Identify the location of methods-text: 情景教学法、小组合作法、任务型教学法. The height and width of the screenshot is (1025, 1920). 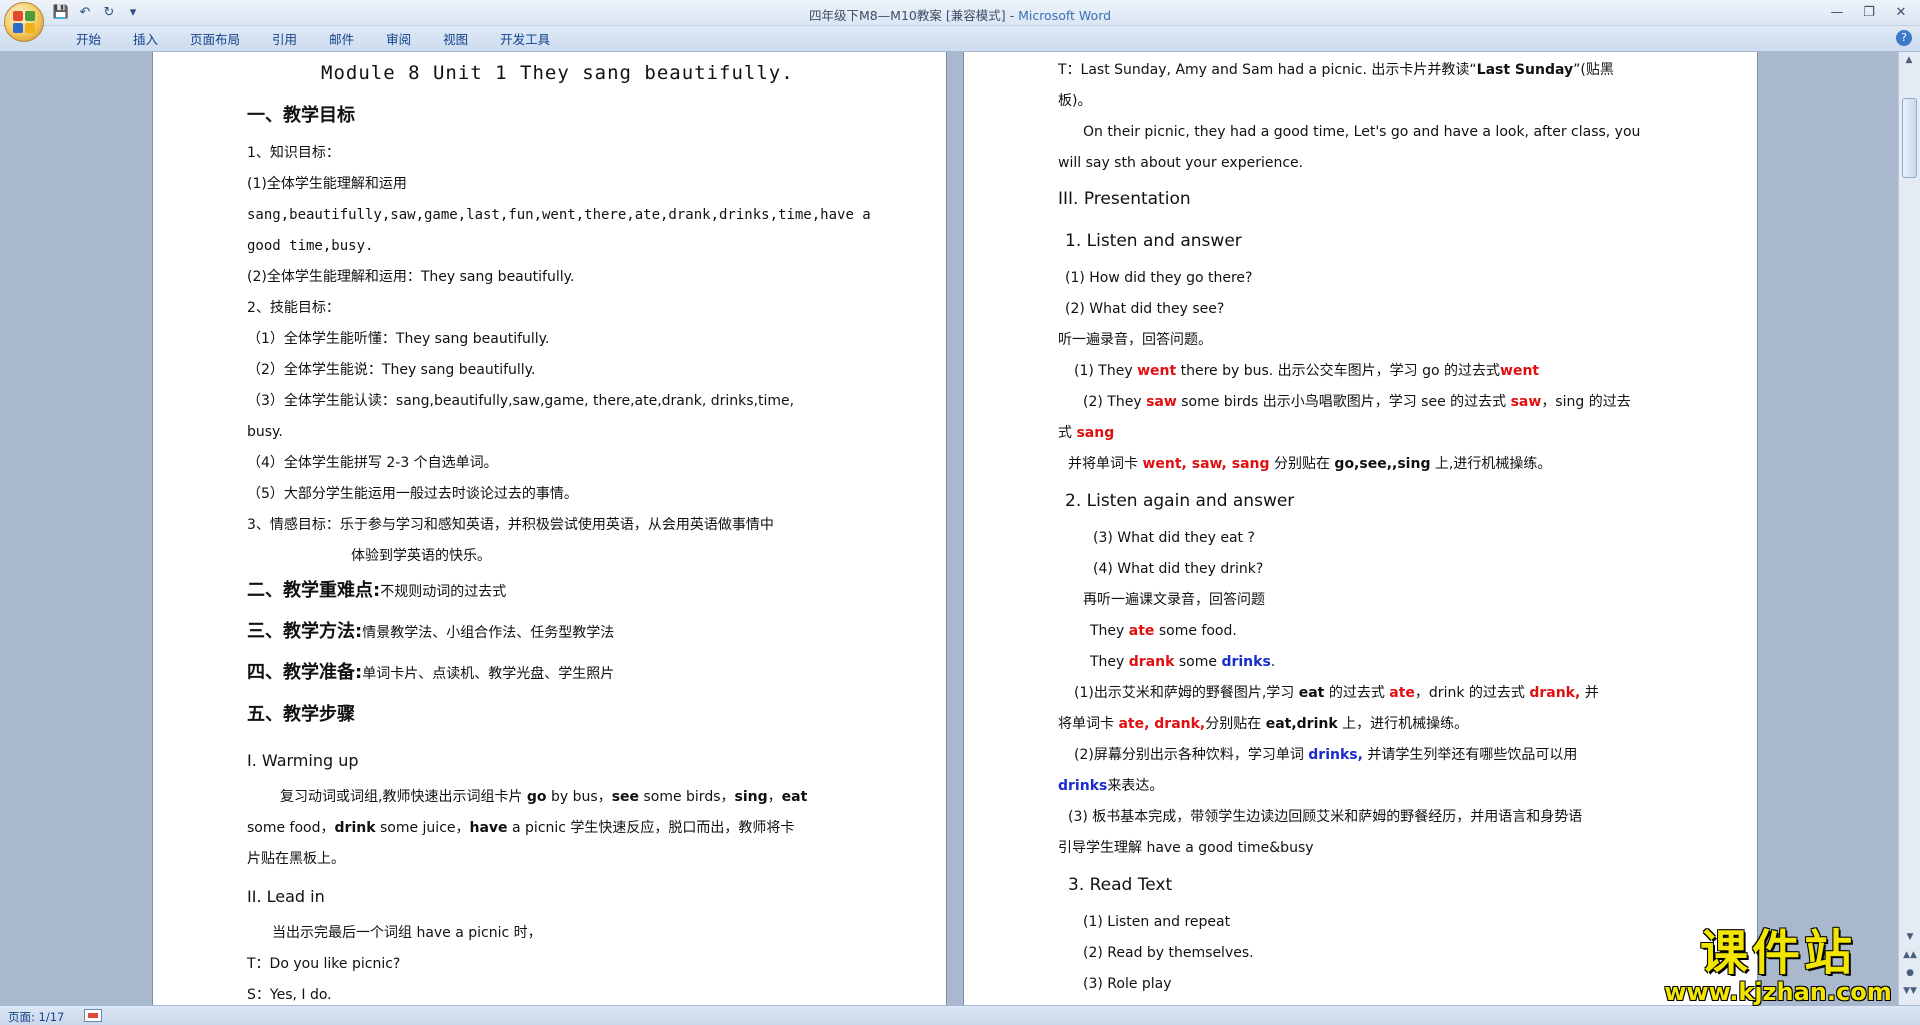
(488, 633).